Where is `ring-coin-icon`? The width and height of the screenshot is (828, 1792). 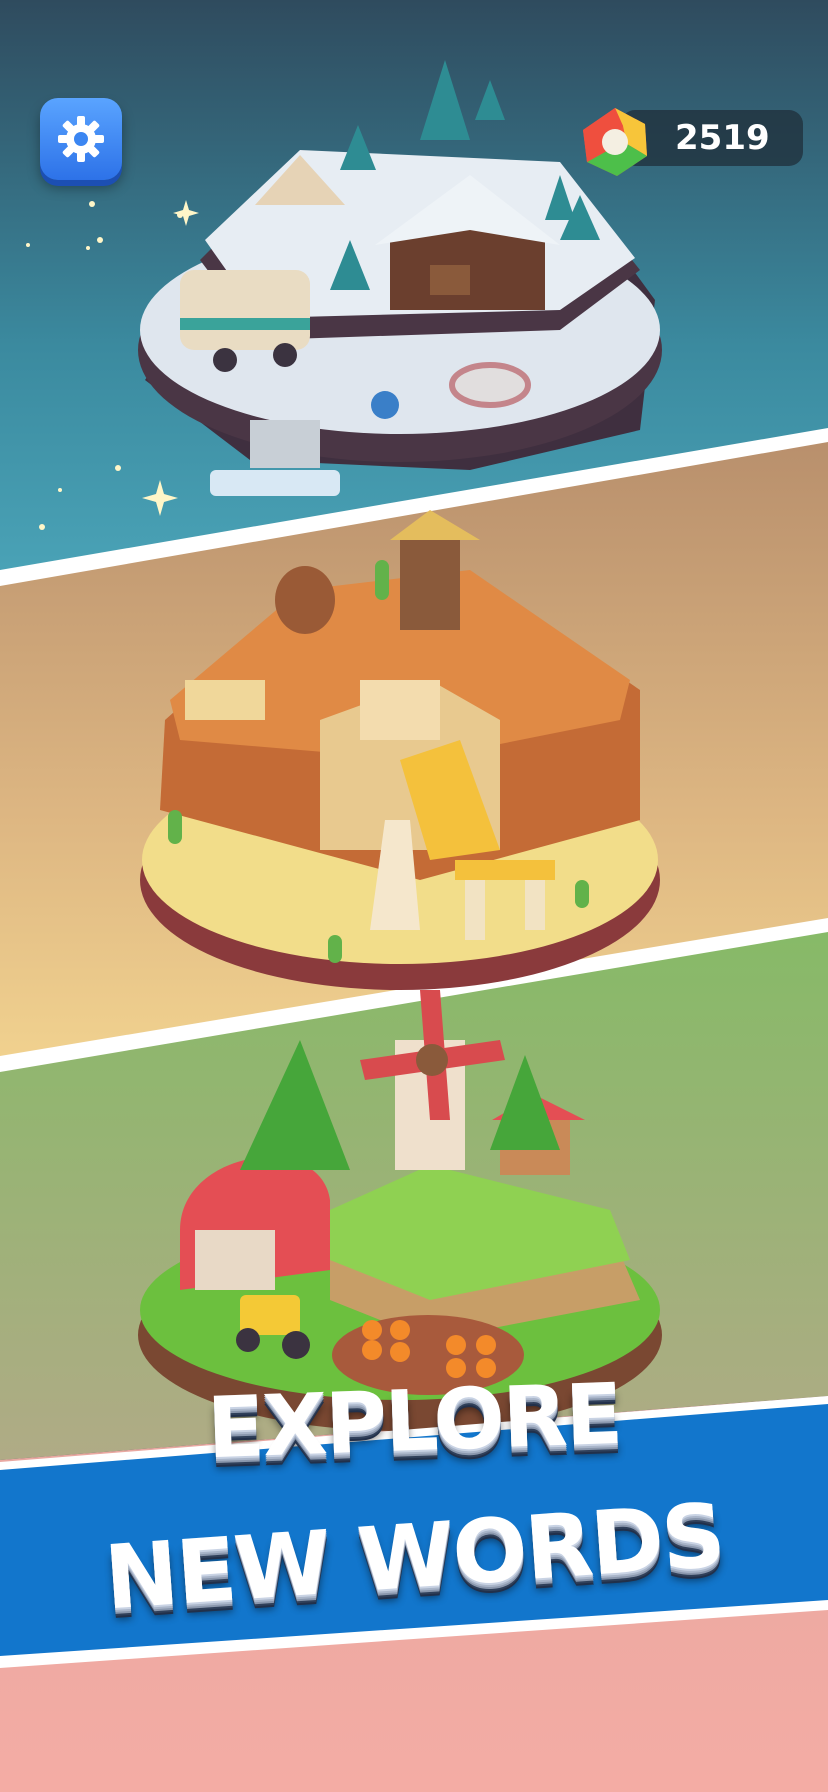
ring-coin-icon is located at coordinates (615, 142).